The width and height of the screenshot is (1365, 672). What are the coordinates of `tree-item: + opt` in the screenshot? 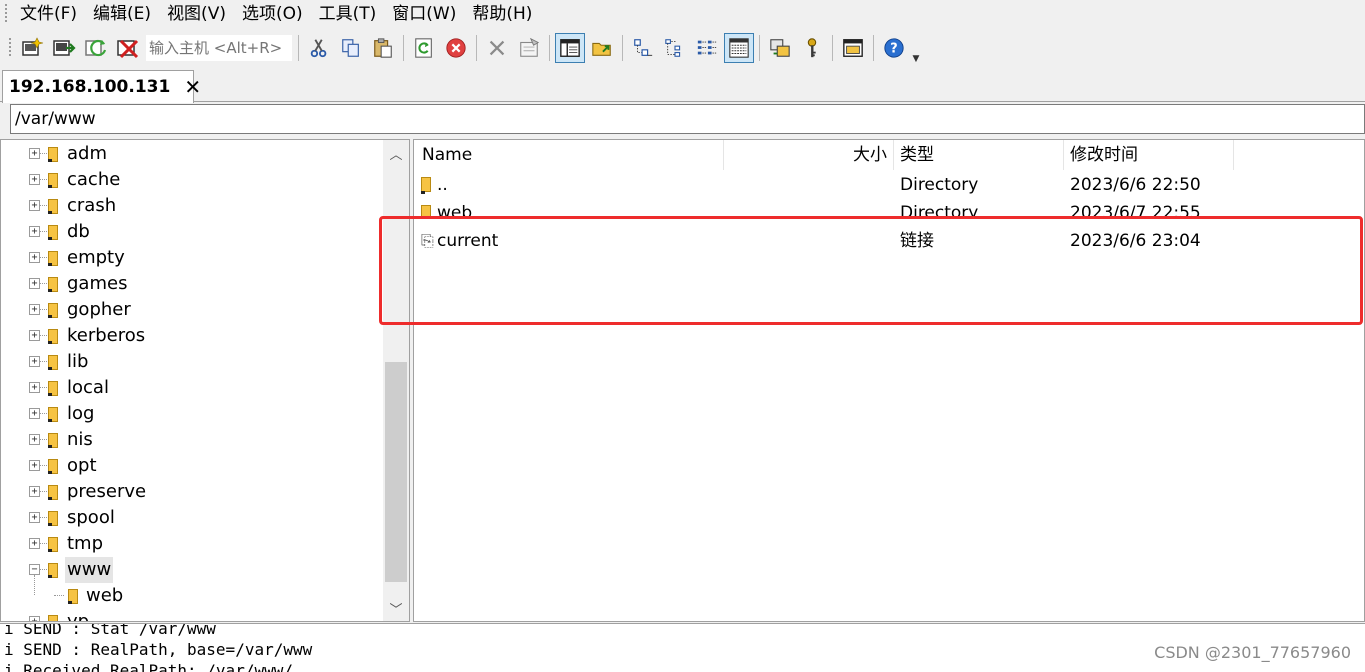 It's located at (192, 466).